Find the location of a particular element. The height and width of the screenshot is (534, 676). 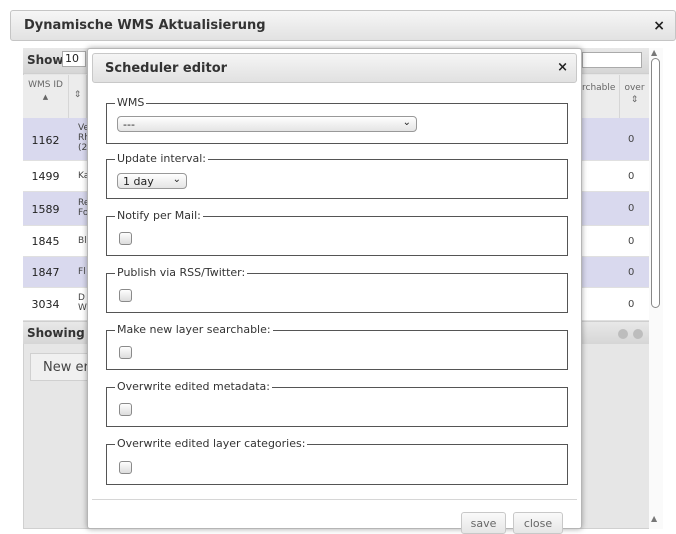

cell-wms-id: 1845 is located at coordinates (45, 241).